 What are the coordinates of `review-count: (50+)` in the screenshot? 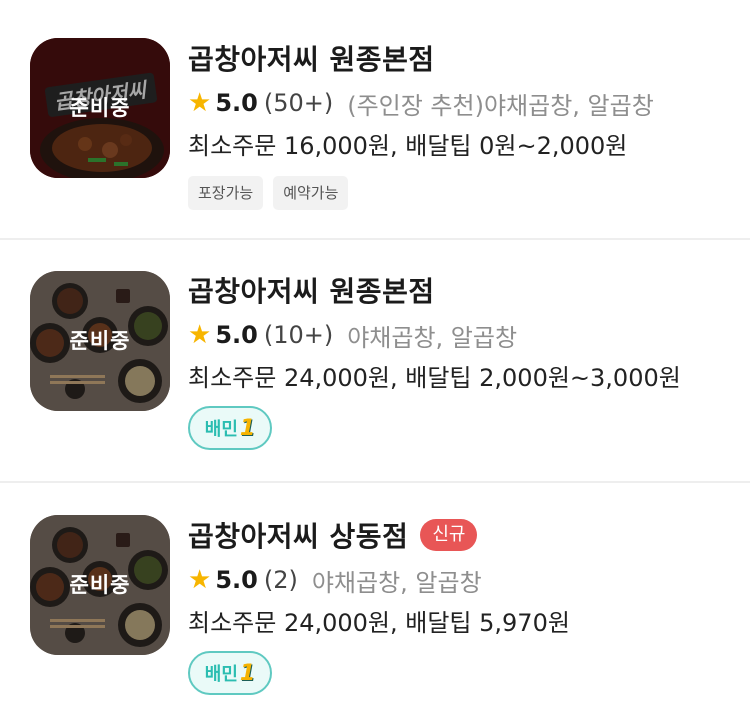 It's located at (298, 103).